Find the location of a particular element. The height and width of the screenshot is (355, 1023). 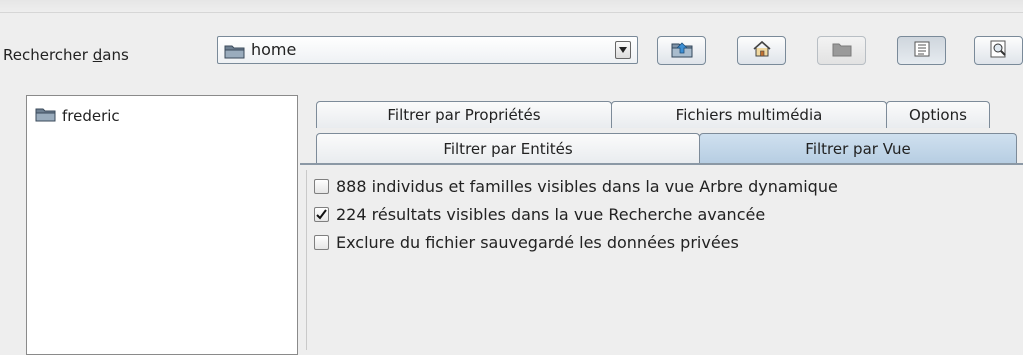

up-folder-icon is located at coordinates (682, 51).